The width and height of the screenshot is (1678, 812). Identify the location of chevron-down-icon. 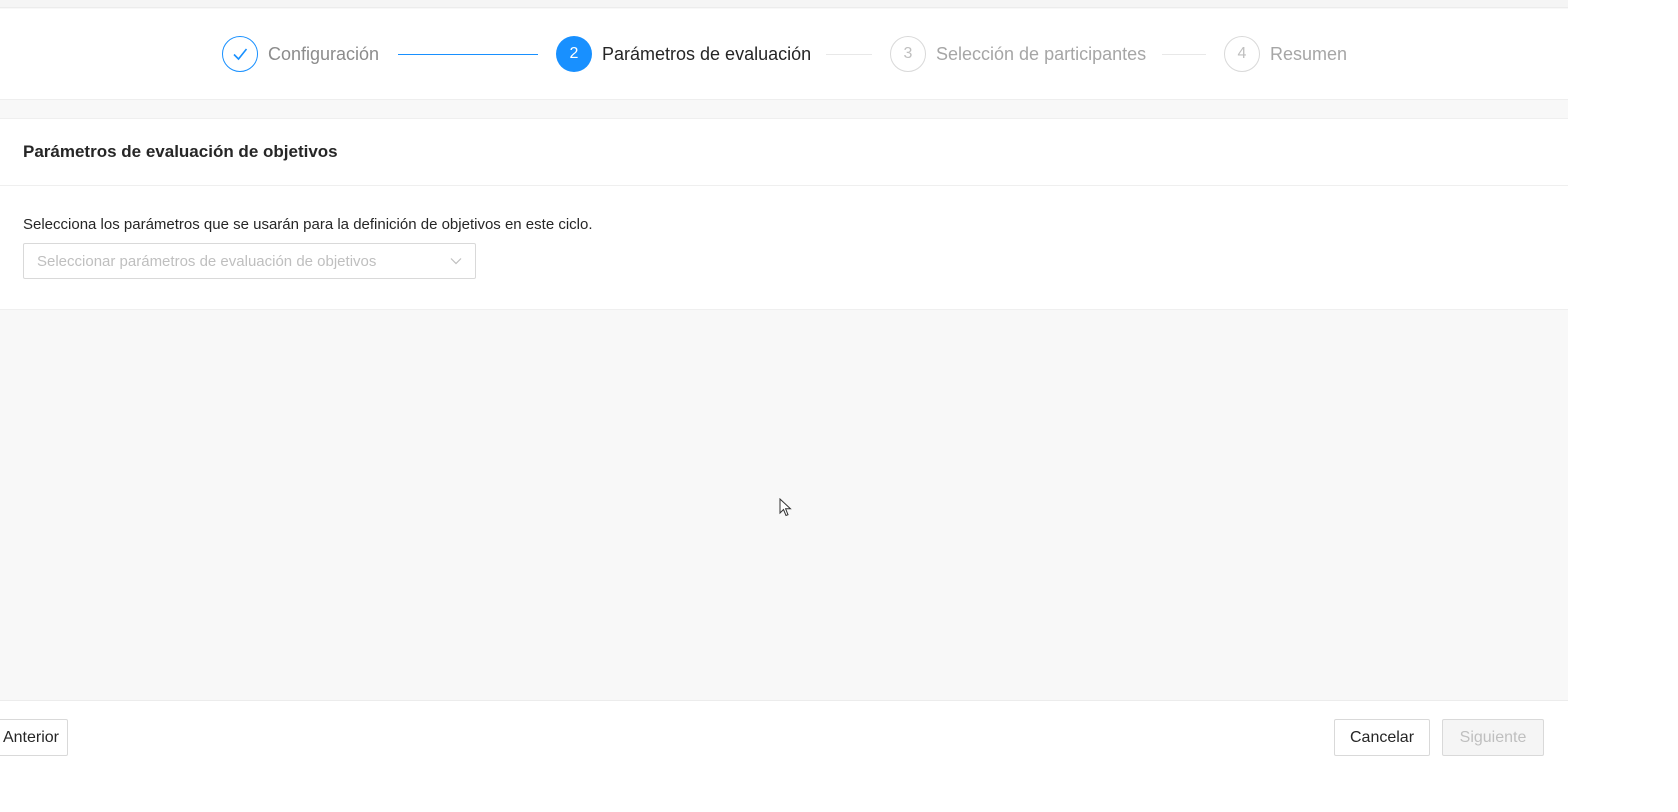
(456, 261).